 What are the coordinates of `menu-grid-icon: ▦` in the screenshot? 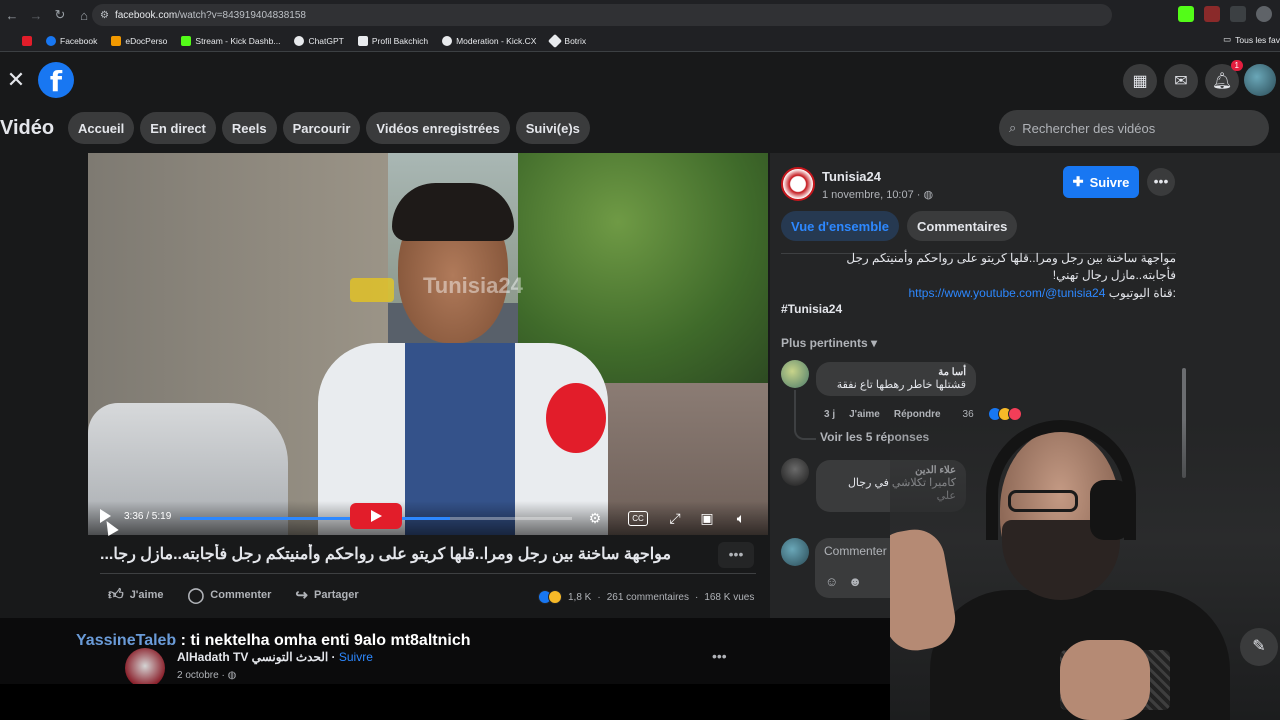 It's located at (1140, 81).